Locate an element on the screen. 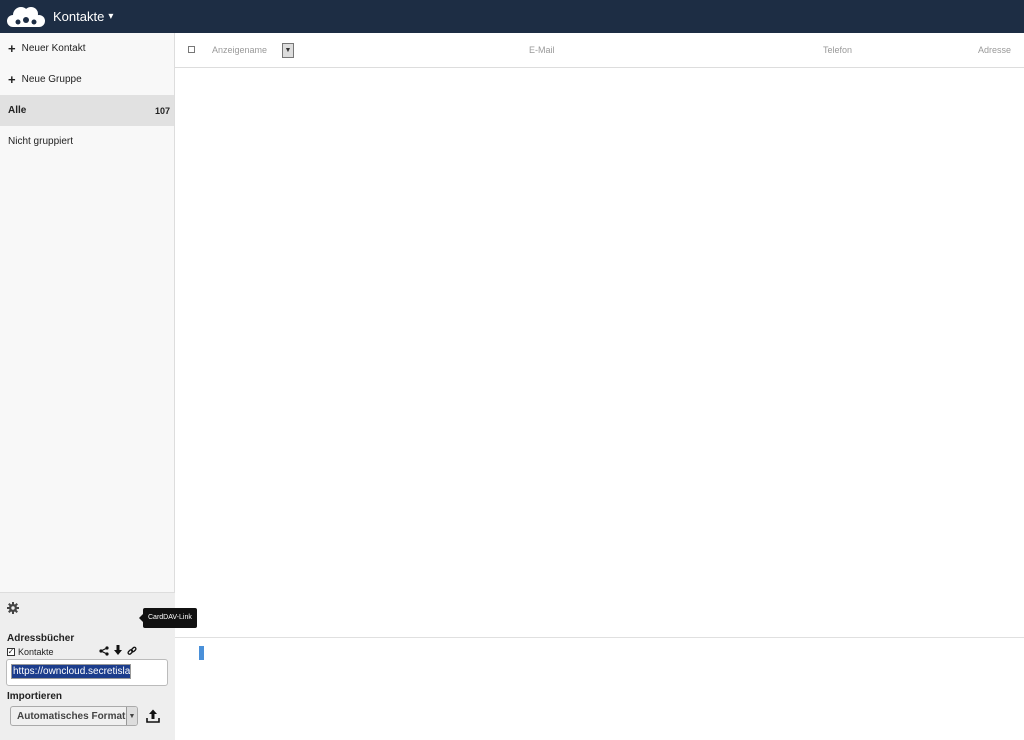 This screenshot has height=740, width=1024. carddav-link-box: https://owncloud.secretisla is located at coordinates (87, 672).